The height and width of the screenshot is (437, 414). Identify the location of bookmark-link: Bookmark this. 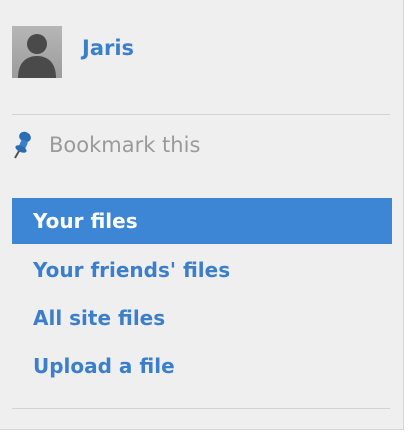
(106, 145).